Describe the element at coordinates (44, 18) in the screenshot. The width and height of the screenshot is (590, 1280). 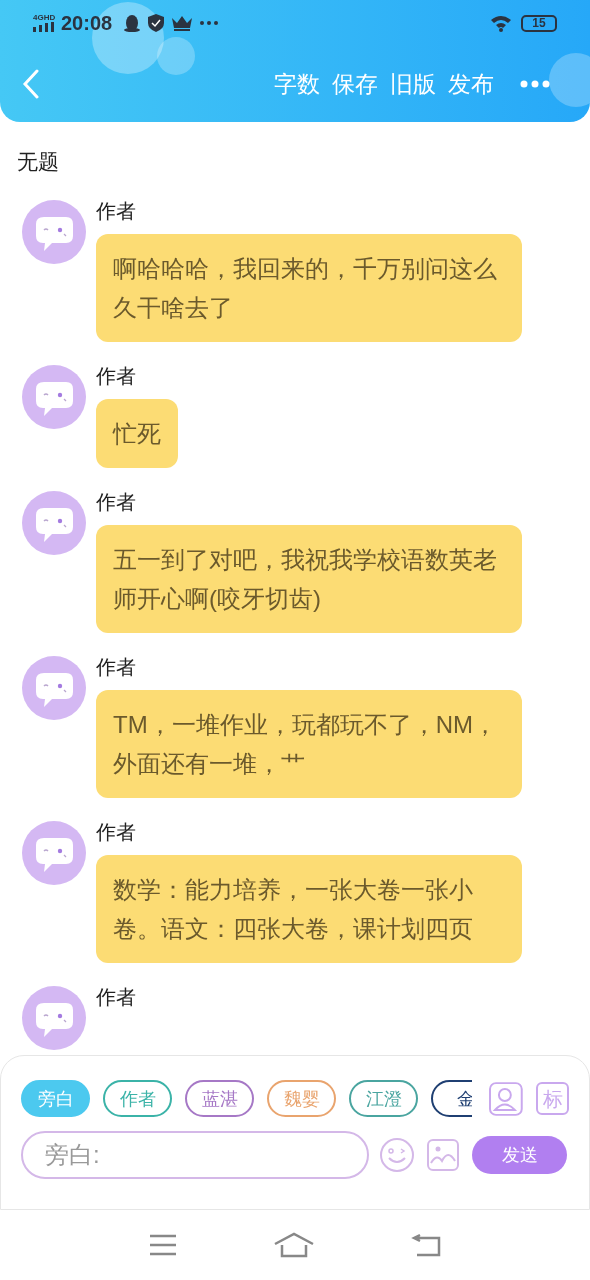
I see `network-label: 4GHD` at that location.